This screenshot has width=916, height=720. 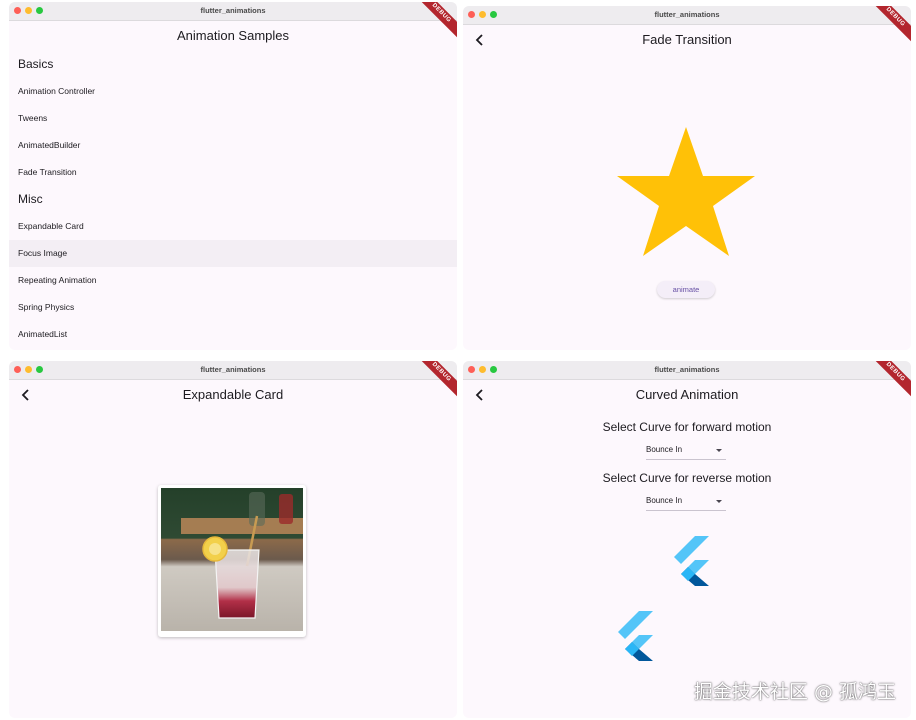 I want to click on watermark: 掘金技术社区 @ 孤鸿玉, so click(x=794, y=692).